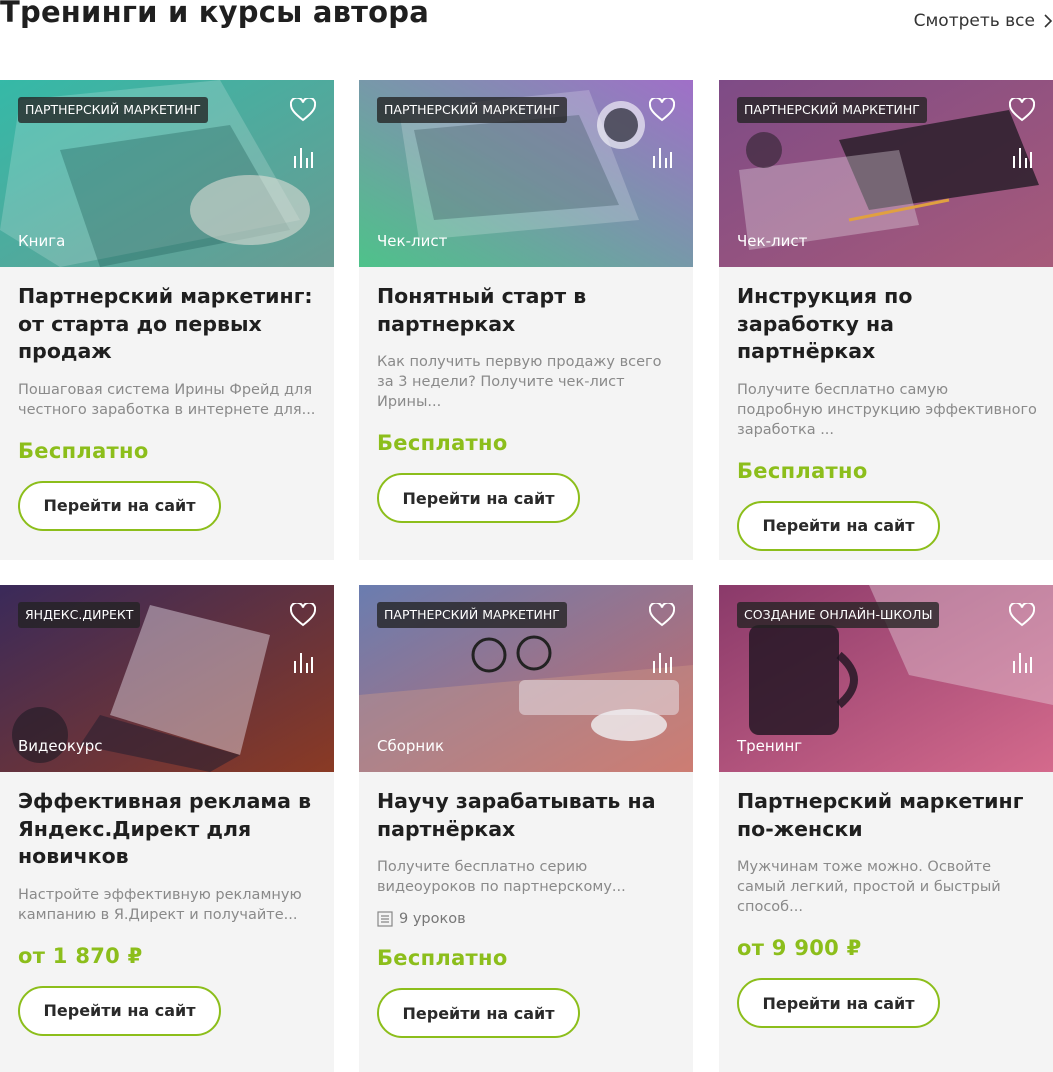 The image size is (1053, 1072). Describe the element at coordinates (42, 241) in the screenshot. I see `product-type: Книга` at that location.